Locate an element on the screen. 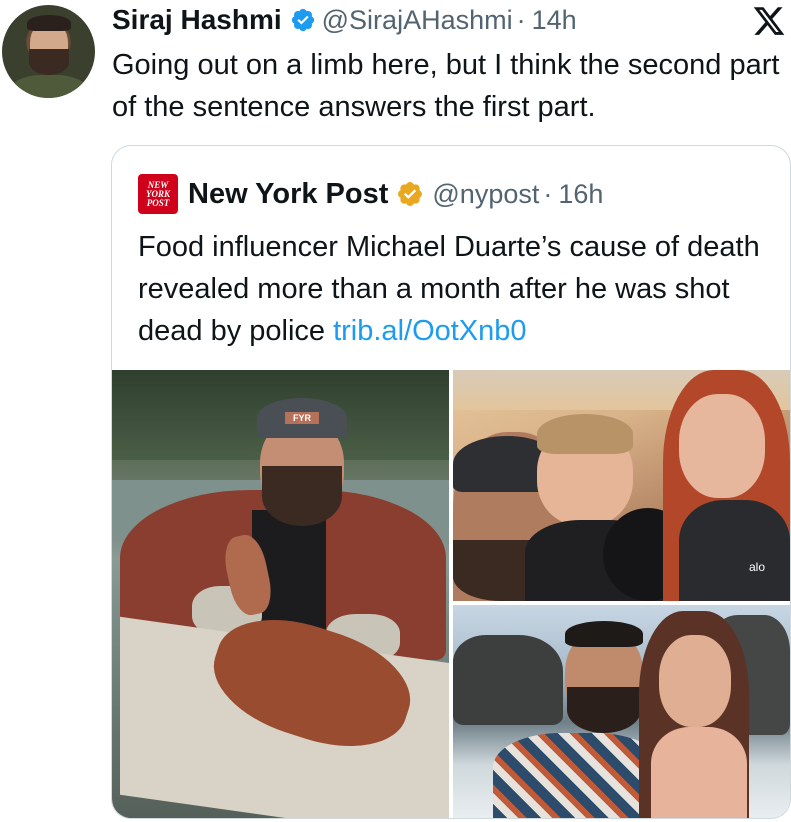 The height and width of the screenshot is (822, 791). x-logo-icon is located at coordinates (769, 21).